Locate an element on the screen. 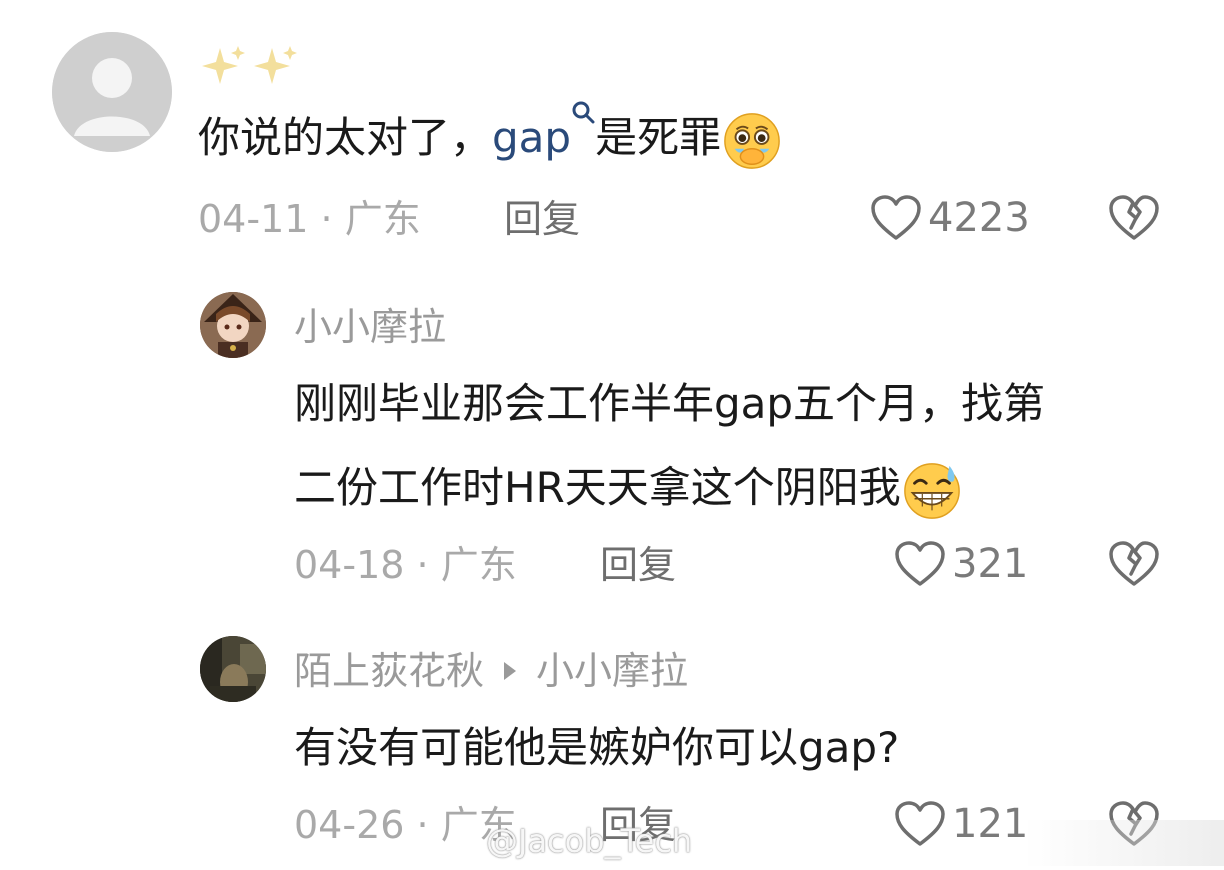 The height and width of the screenshot is (870, 1224). search-link: gap is located at coordinates (531, 137).